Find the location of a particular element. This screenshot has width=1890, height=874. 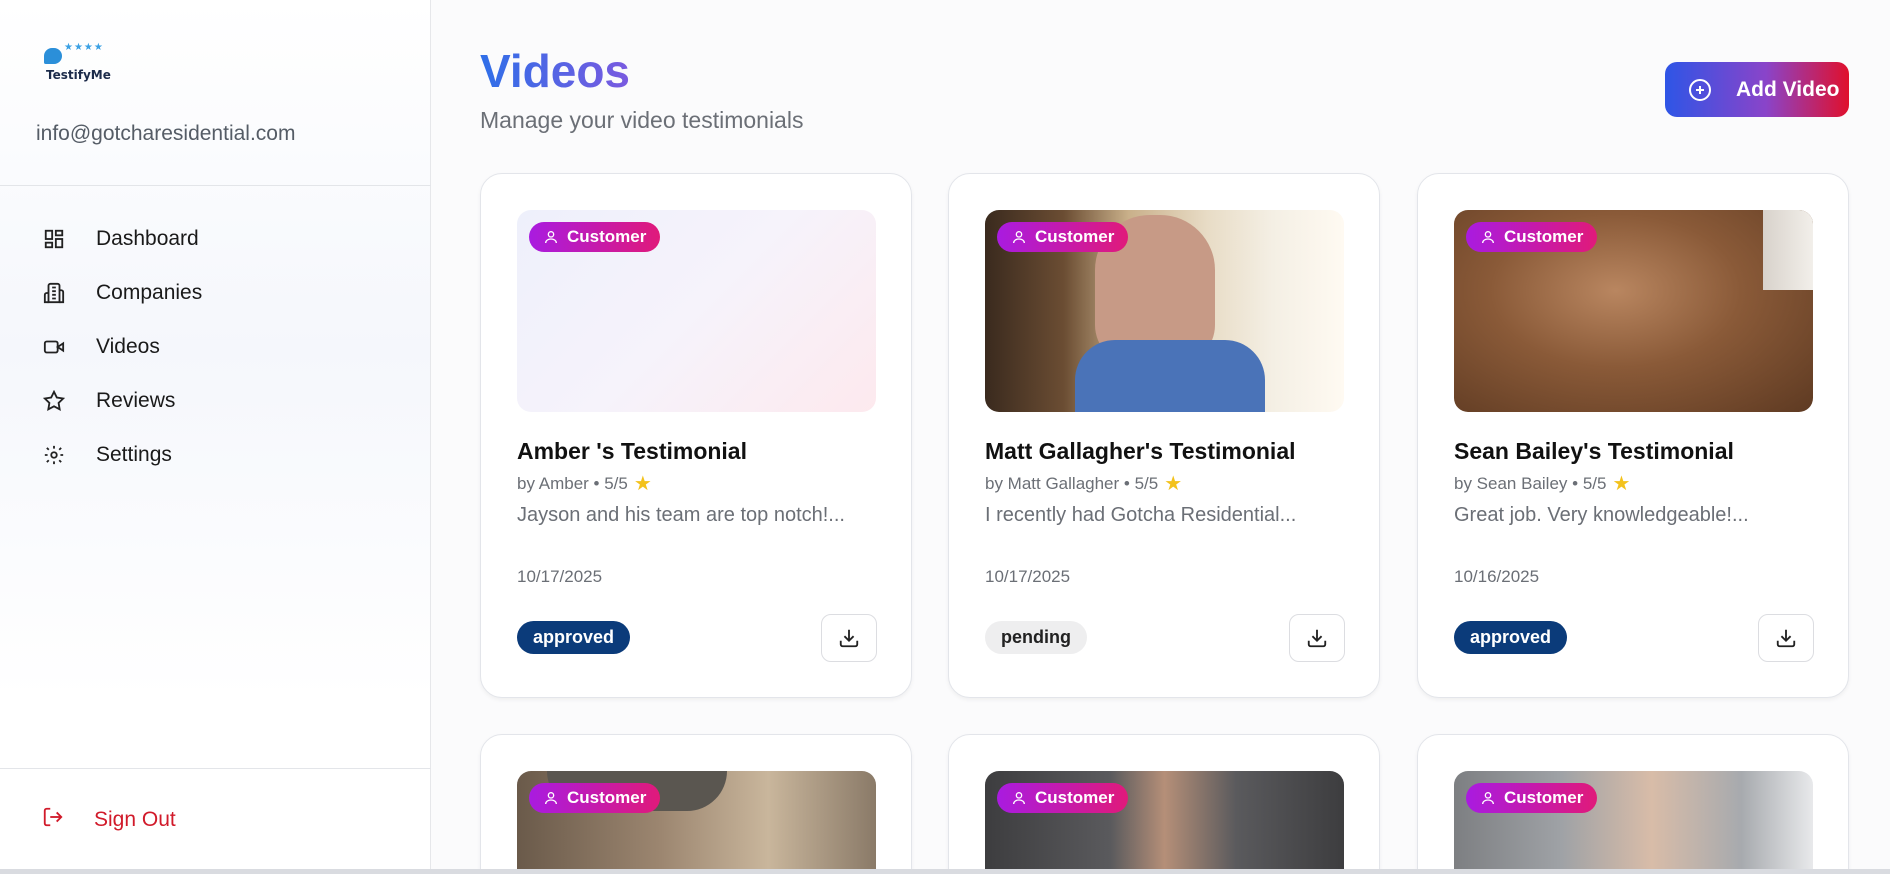

brand-name: TestifyMe is located at coordinates (78, 75).